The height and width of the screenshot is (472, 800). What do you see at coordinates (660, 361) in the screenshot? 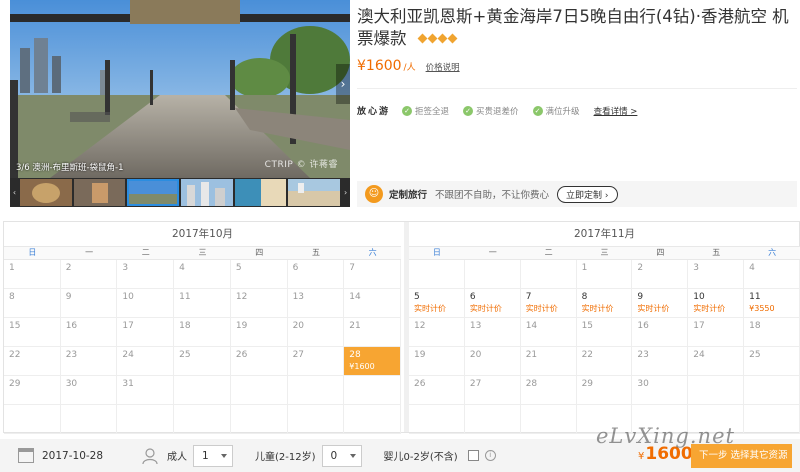
I see `calendar-day: 23` at bounding box center [660, 361].